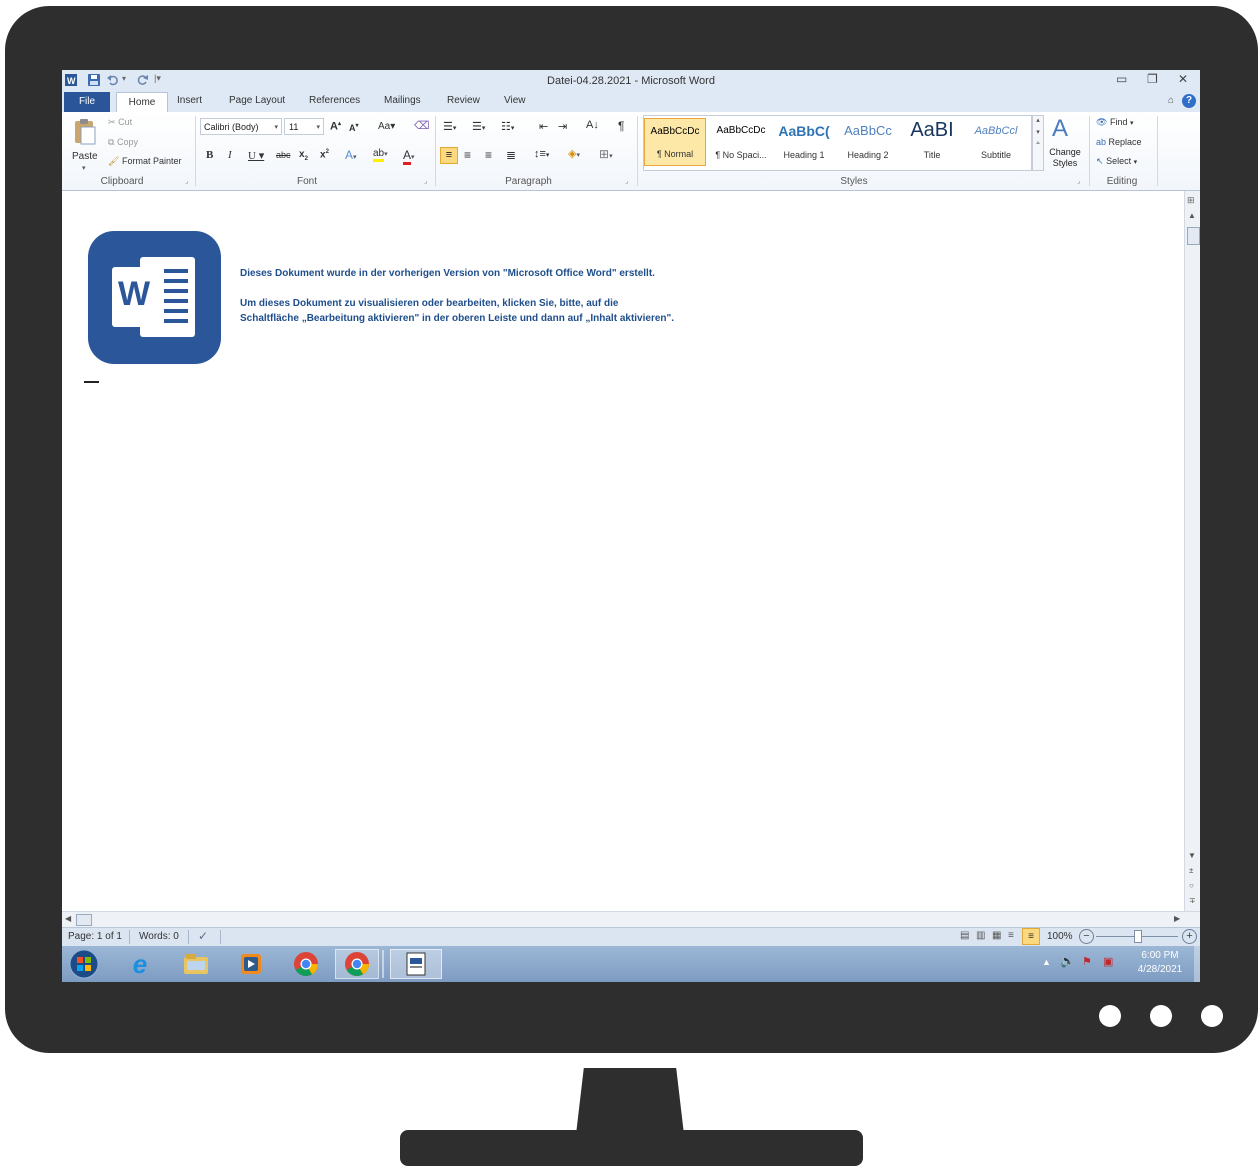  I want to click on tab-page-layout: Page Layout, so click(257, 100).